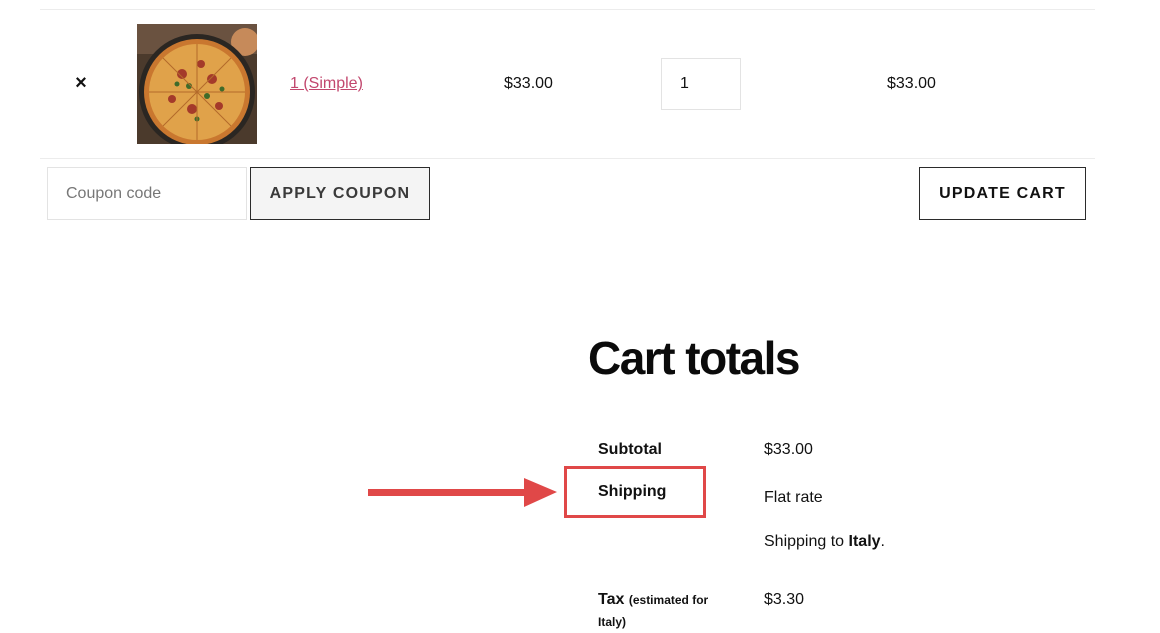 The width and height of the screenshot is (1160, 633). What do you see at coordinates (462, 492) in the screenshot?
I see `arrow-right-icon` at bounding box center [462, 492].